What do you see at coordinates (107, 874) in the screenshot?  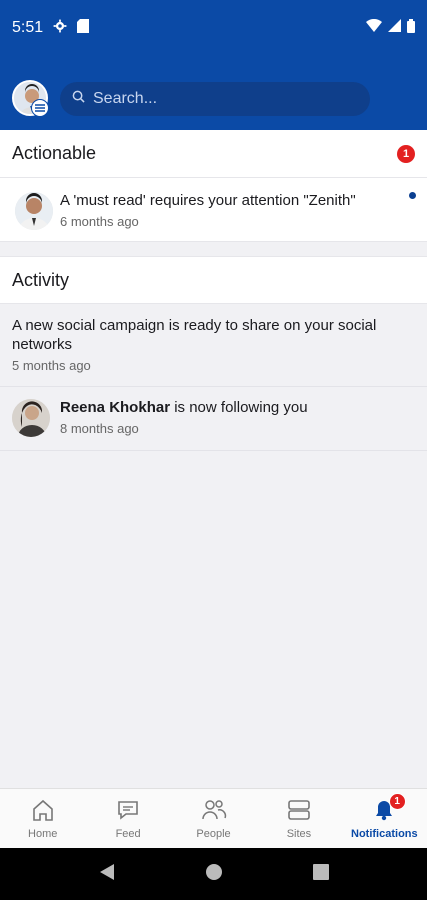 I see `back-icon` at bounding box center [107, 874].